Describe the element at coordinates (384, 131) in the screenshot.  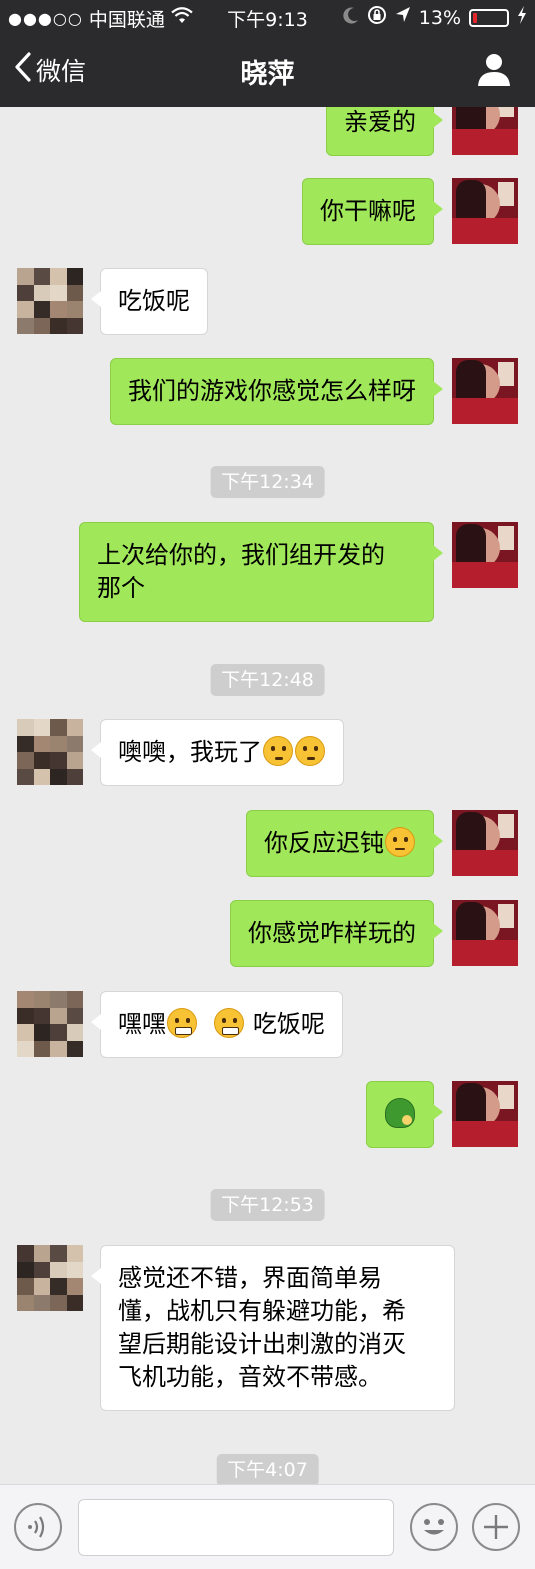
I see `my-message-bubble: 亲爱的` at that location.